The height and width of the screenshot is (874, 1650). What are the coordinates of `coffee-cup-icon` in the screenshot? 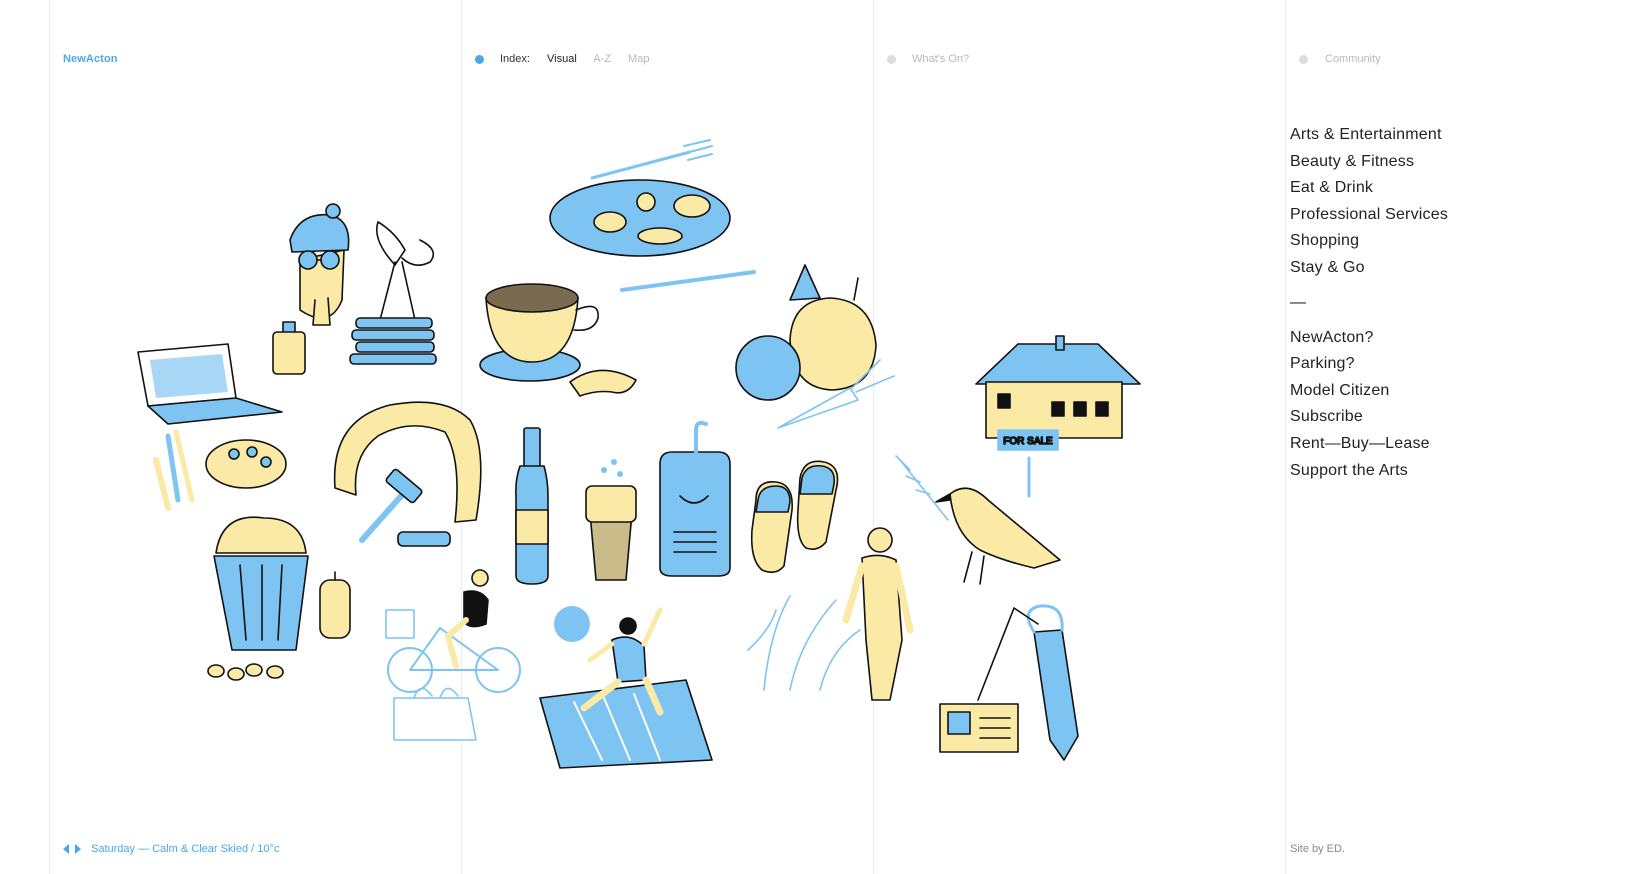 It's located at (539, 332).